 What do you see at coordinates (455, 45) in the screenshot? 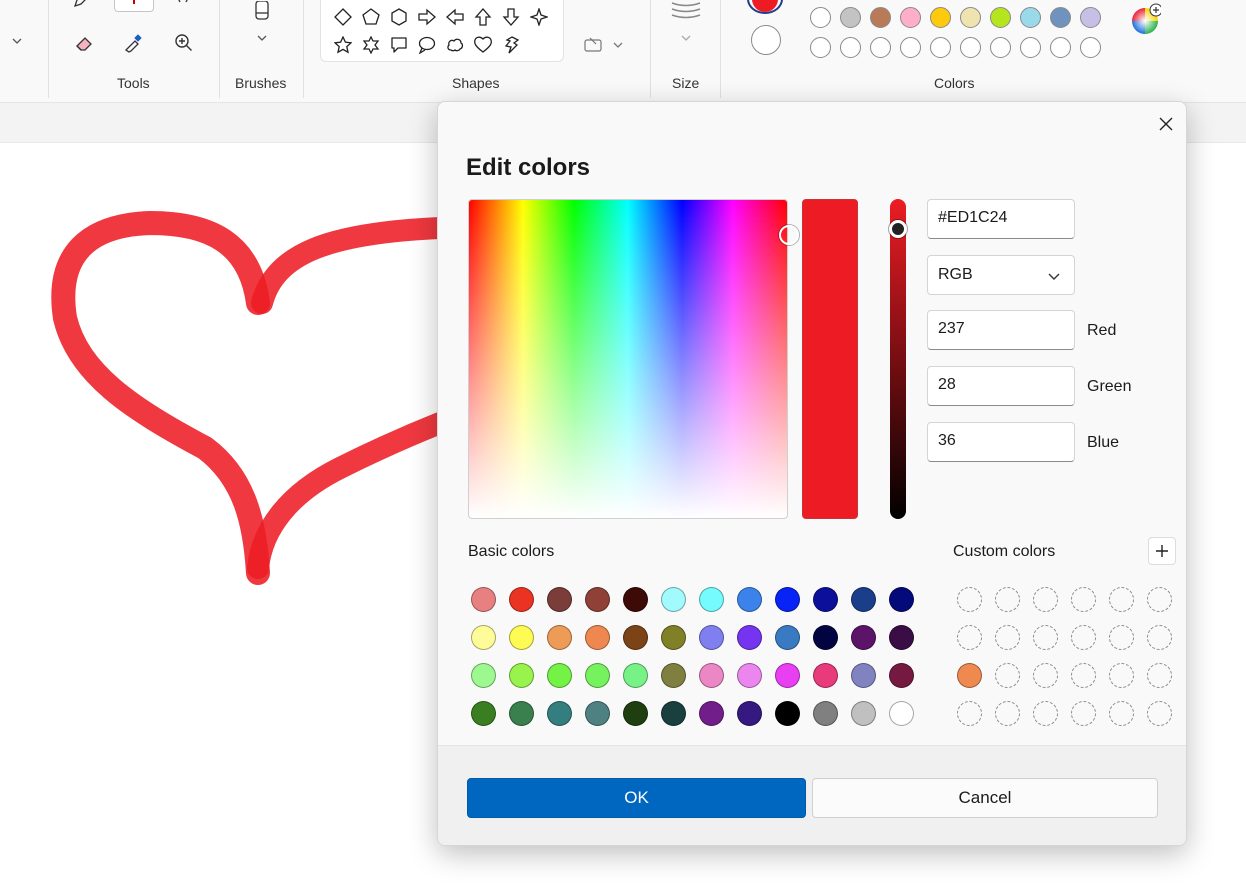
I see `cloud-callout-shape-icon` at bounding box center [455, 45].